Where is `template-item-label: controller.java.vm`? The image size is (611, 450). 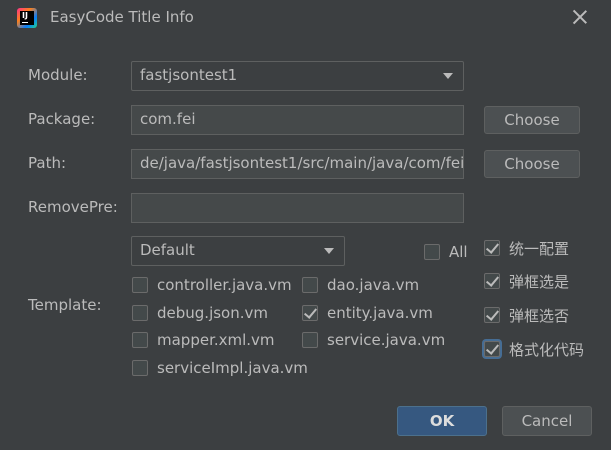 template-item-label: controller.java.vm is located at coordinates (224, 285).